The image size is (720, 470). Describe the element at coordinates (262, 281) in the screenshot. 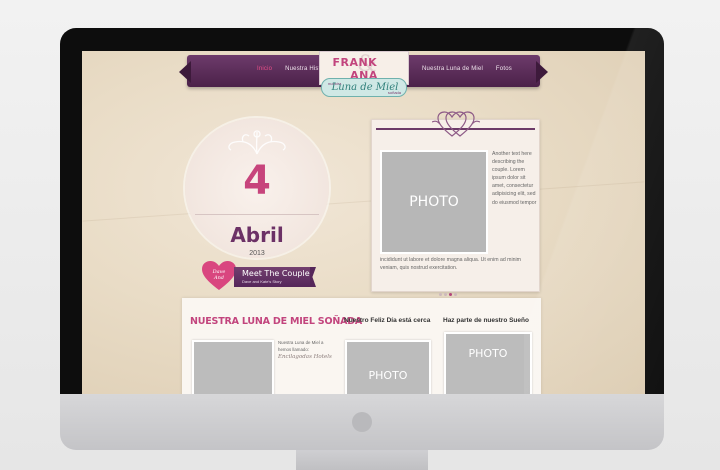

I see `meet-couple-subtitle: Dave and Kate's Story` at that location.